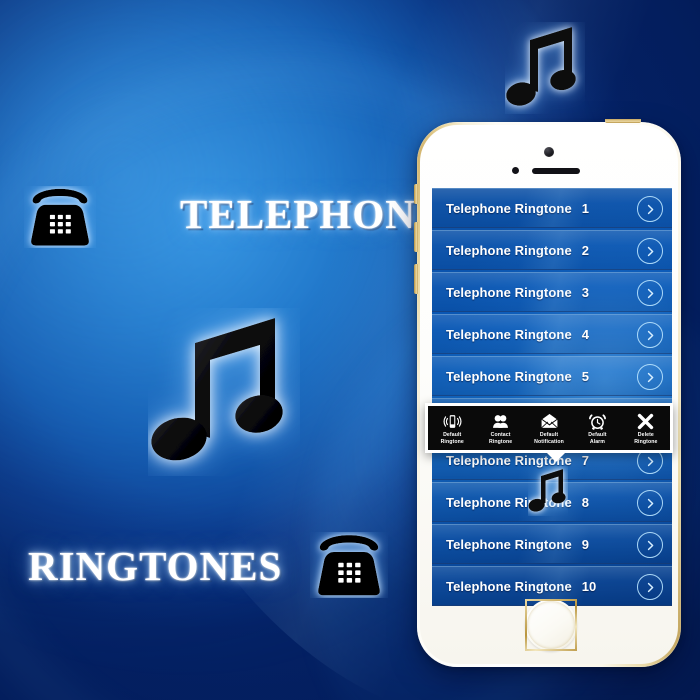 The height and width of the screenshot is (700, 700). I want to click on front-camera-icon, so click(549, 152).